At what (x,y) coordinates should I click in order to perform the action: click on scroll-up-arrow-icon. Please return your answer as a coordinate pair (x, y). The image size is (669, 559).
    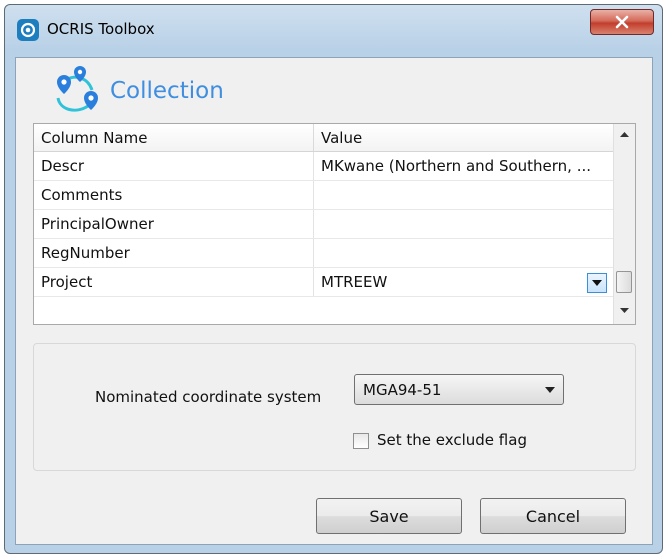
    Looking at the image, I should click on (624, 134).